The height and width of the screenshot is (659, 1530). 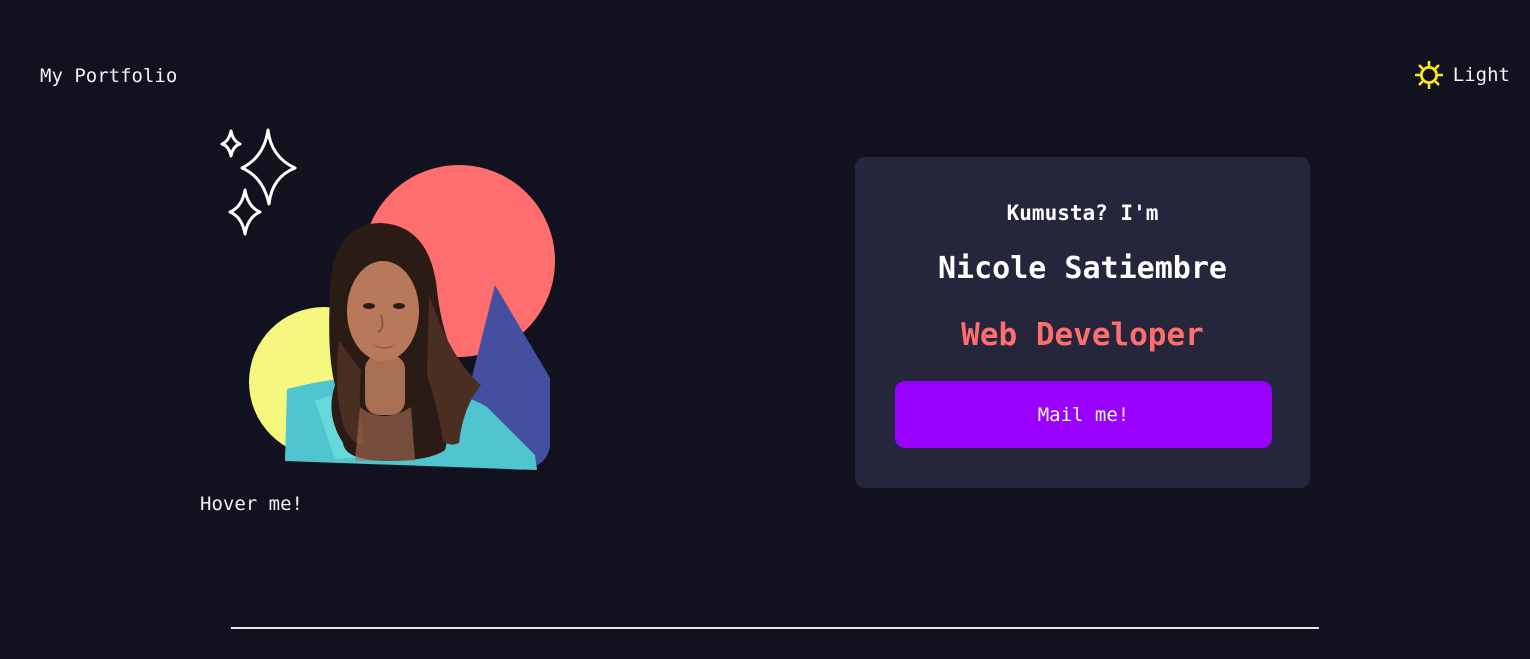 What do you see at coordinates (1083, 414) in the screenshot?
I see `mail-me-button: Mail me!` at bounding box center [1083, 414].